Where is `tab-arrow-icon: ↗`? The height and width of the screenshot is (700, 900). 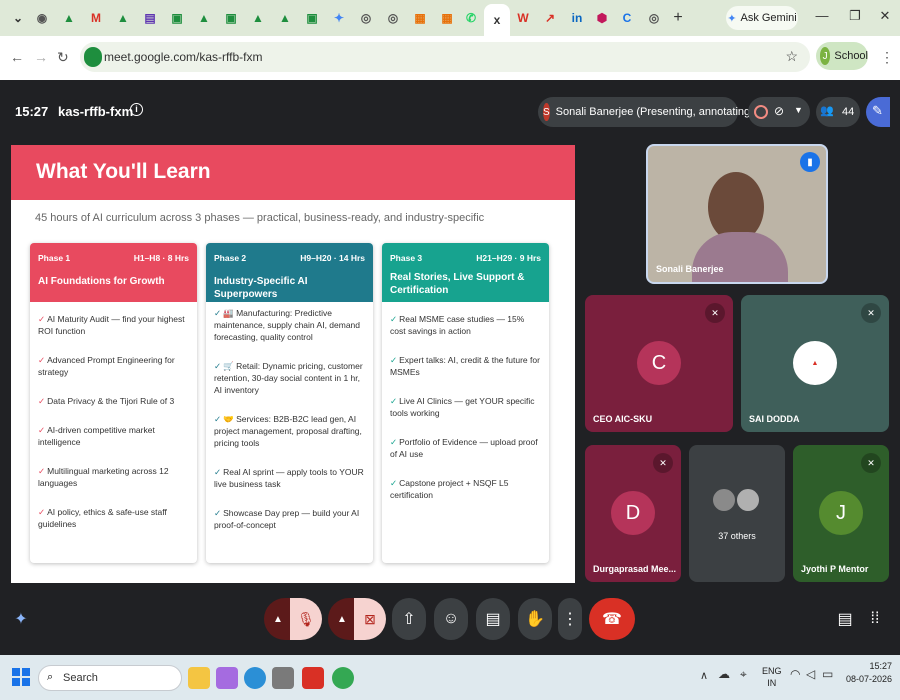
tab-arrow-icon: ↗ is located at coordinates (550, 18).